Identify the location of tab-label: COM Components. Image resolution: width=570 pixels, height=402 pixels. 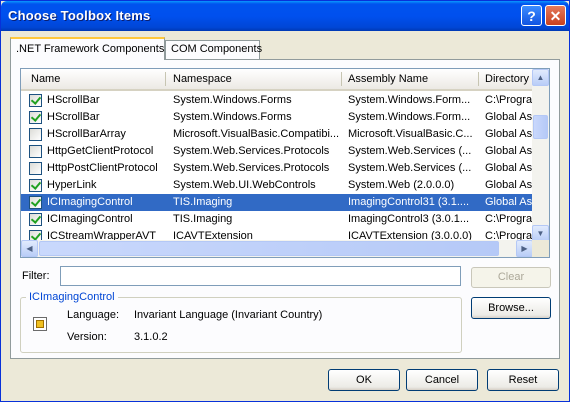
(217, 49).